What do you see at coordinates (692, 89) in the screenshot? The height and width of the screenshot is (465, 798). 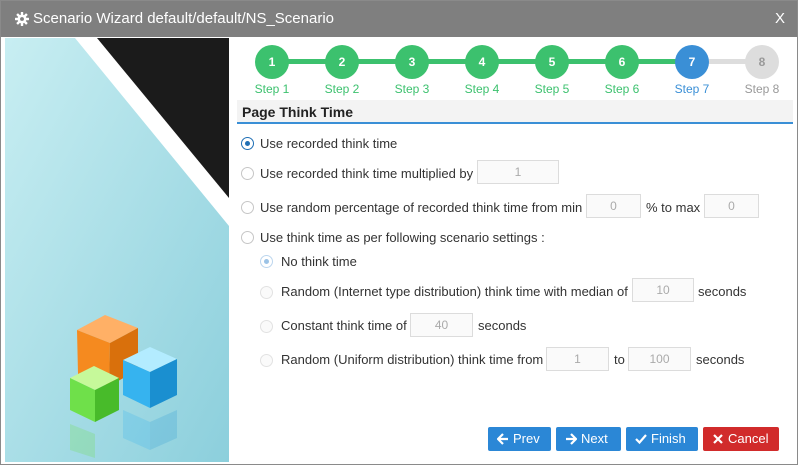 I see `step-label: Step 7` at bounding box center [692, 89].